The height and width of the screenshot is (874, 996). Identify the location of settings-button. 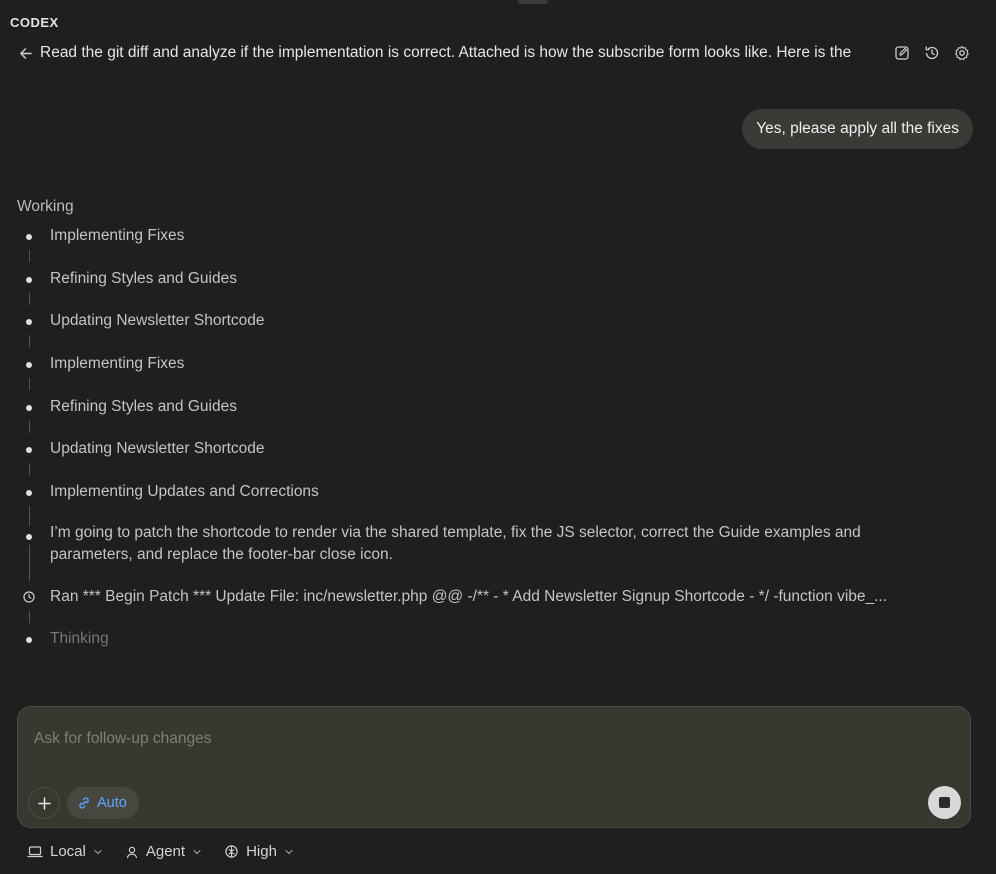
(962, 53).